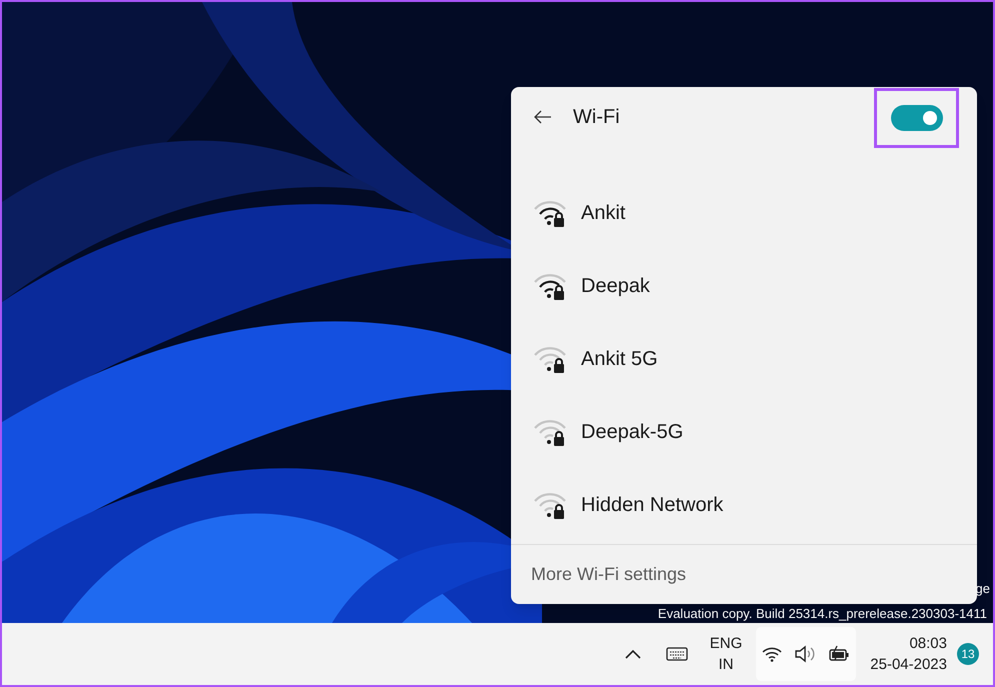 The height and width of the screenshot is (687, 995). I want to click on battery-charging-icon, so click(839, 654).